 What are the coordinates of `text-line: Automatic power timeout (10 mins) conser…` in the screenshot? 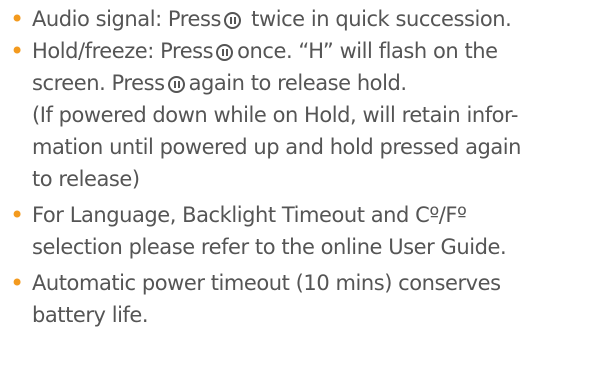 It's located at (266, 283).